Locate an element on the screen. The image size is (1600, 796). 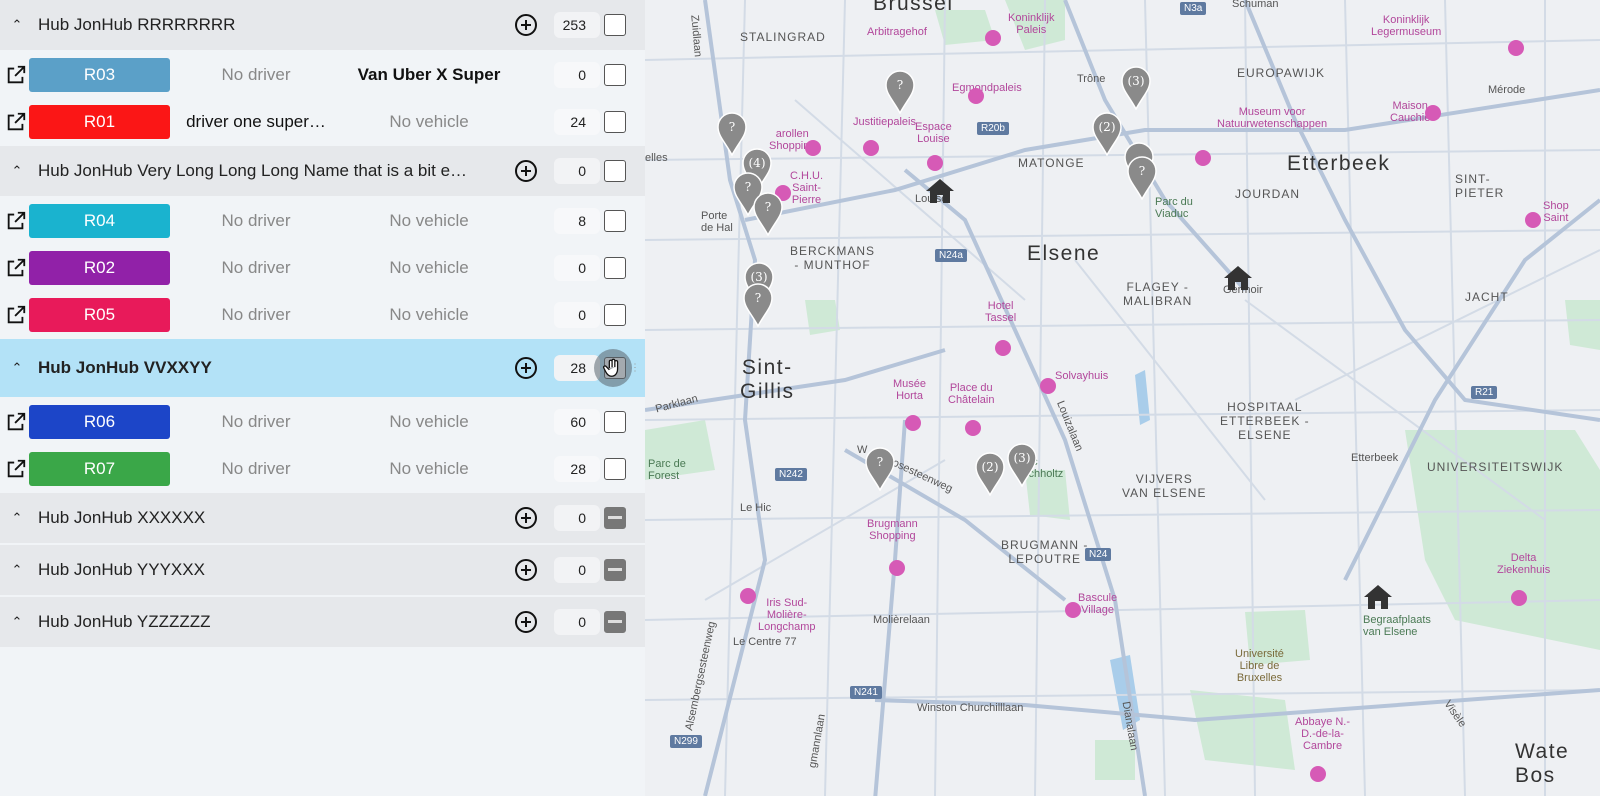
hub-row: ⌃ Hub JonHub RRRRRRRR 253 is located at coordinates (322, 25).